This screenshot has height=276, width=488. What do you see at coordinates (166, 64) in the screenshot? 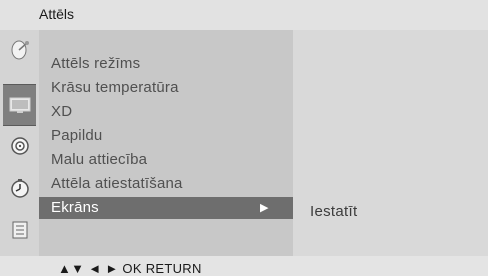
I see `menu-item-picture-mode: Attēls režīms` at bounding box center [166, 64].